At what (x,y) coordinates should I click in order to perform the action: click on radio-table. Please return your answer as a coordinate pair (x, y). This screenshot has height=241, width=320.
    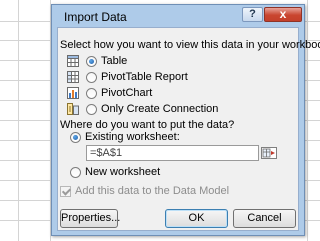
    Looking at the image, I should click on (91, 61).